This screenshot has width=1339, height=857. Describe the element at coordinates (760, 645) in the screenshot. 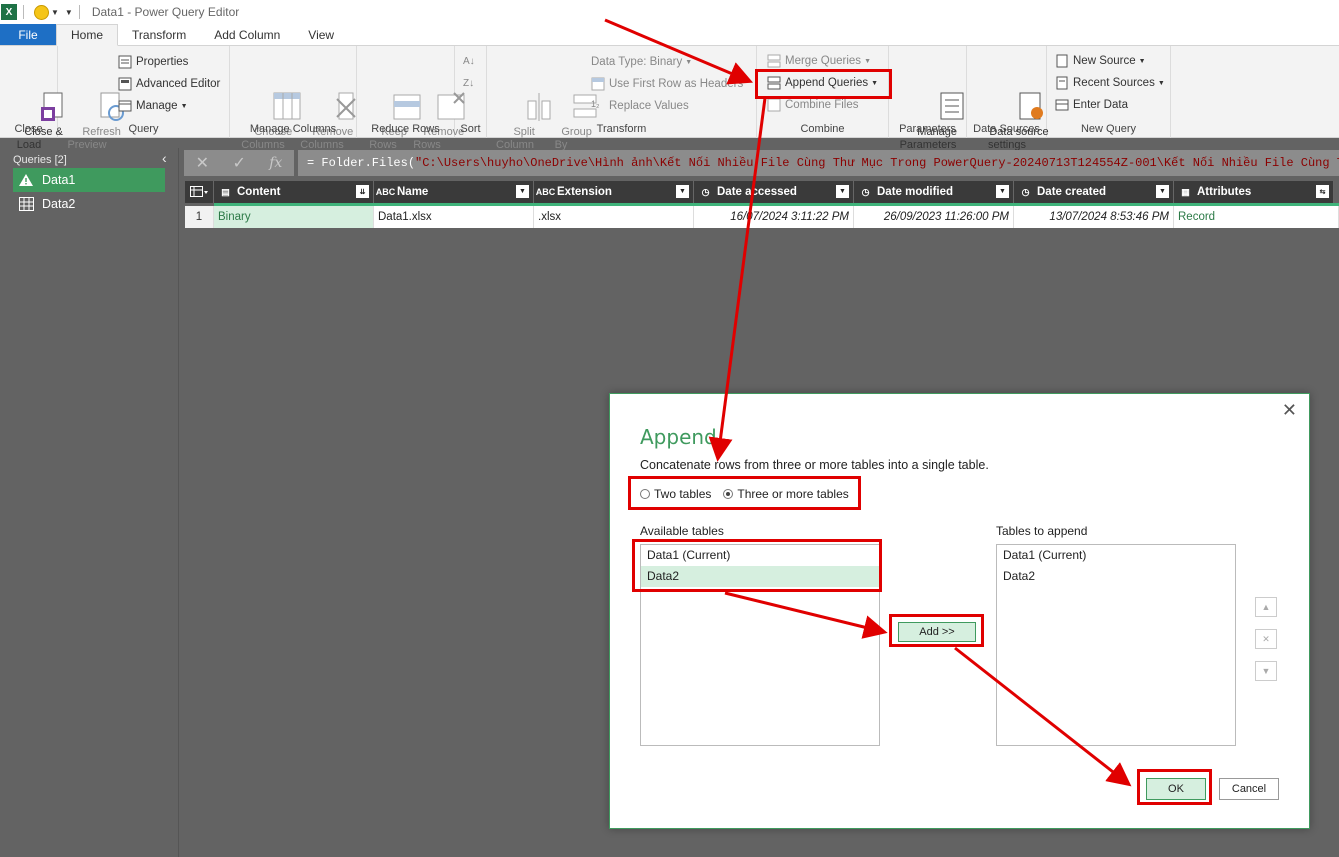

I see `available-tables-list: Data1 (Current) Data2` at that location.